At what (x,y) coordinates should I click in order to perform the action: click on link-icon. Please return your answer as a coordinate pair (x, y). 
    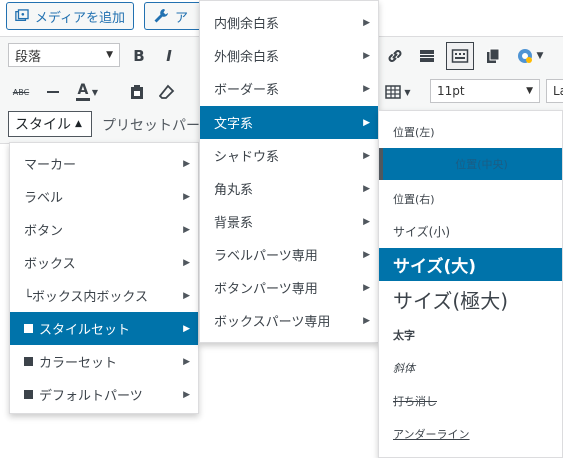
    Looking at the image, I should click on (395, 56).